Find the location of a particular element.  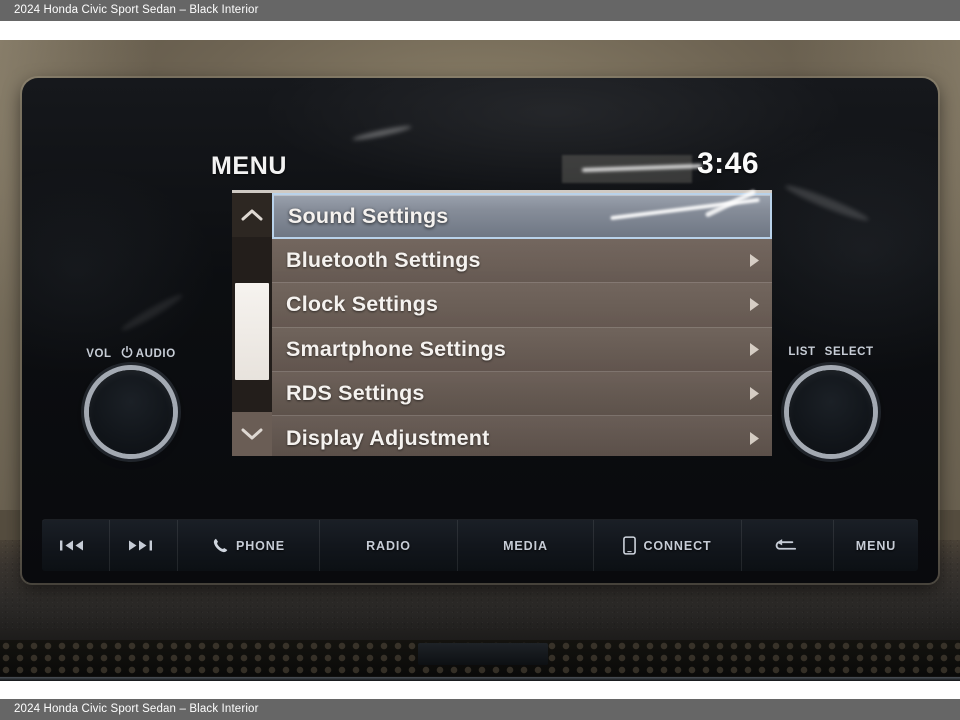

vol-label: VOL is located at coordinates (99, 353).